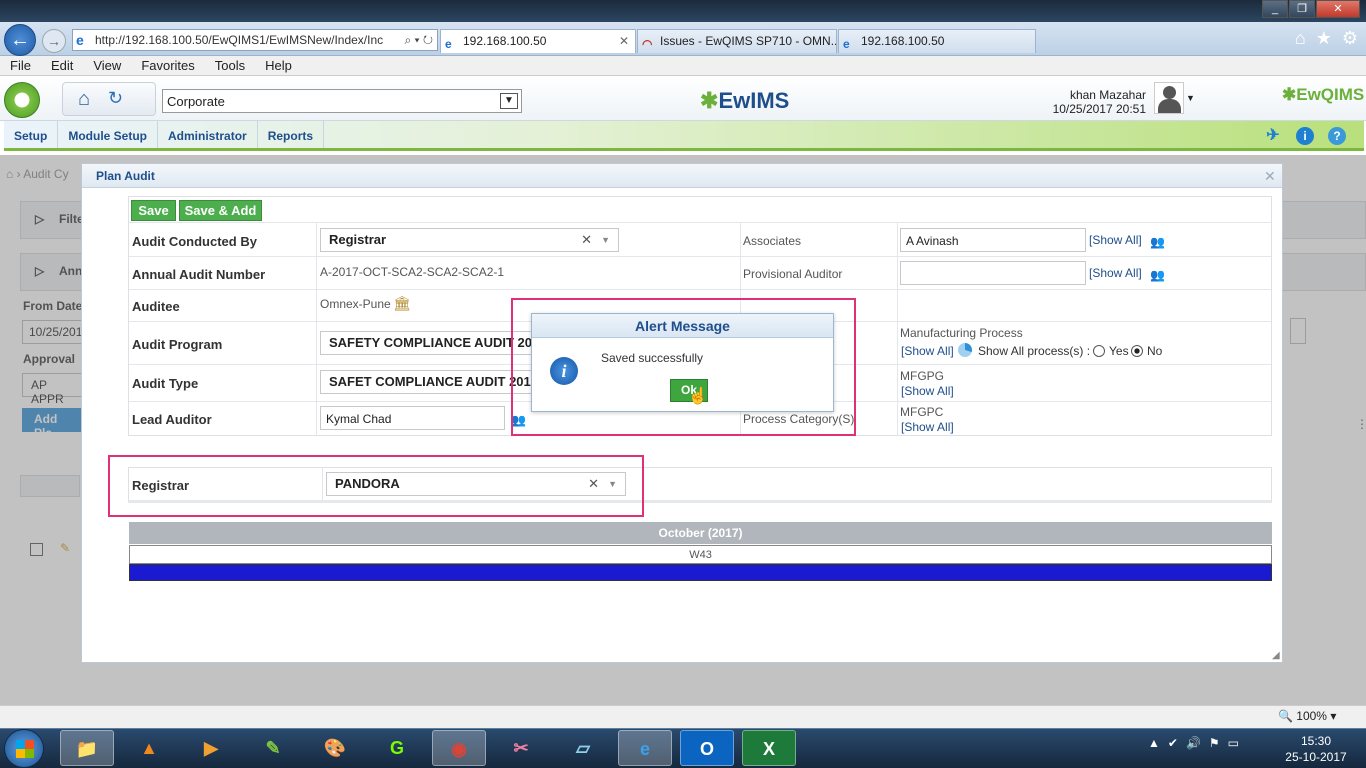 This screenshot has width=1366, height=768. What do you see at coordinates (1338, 9) in the screenshot?
I see `close-window-button: ✕` at bounding box center [1338, 9].